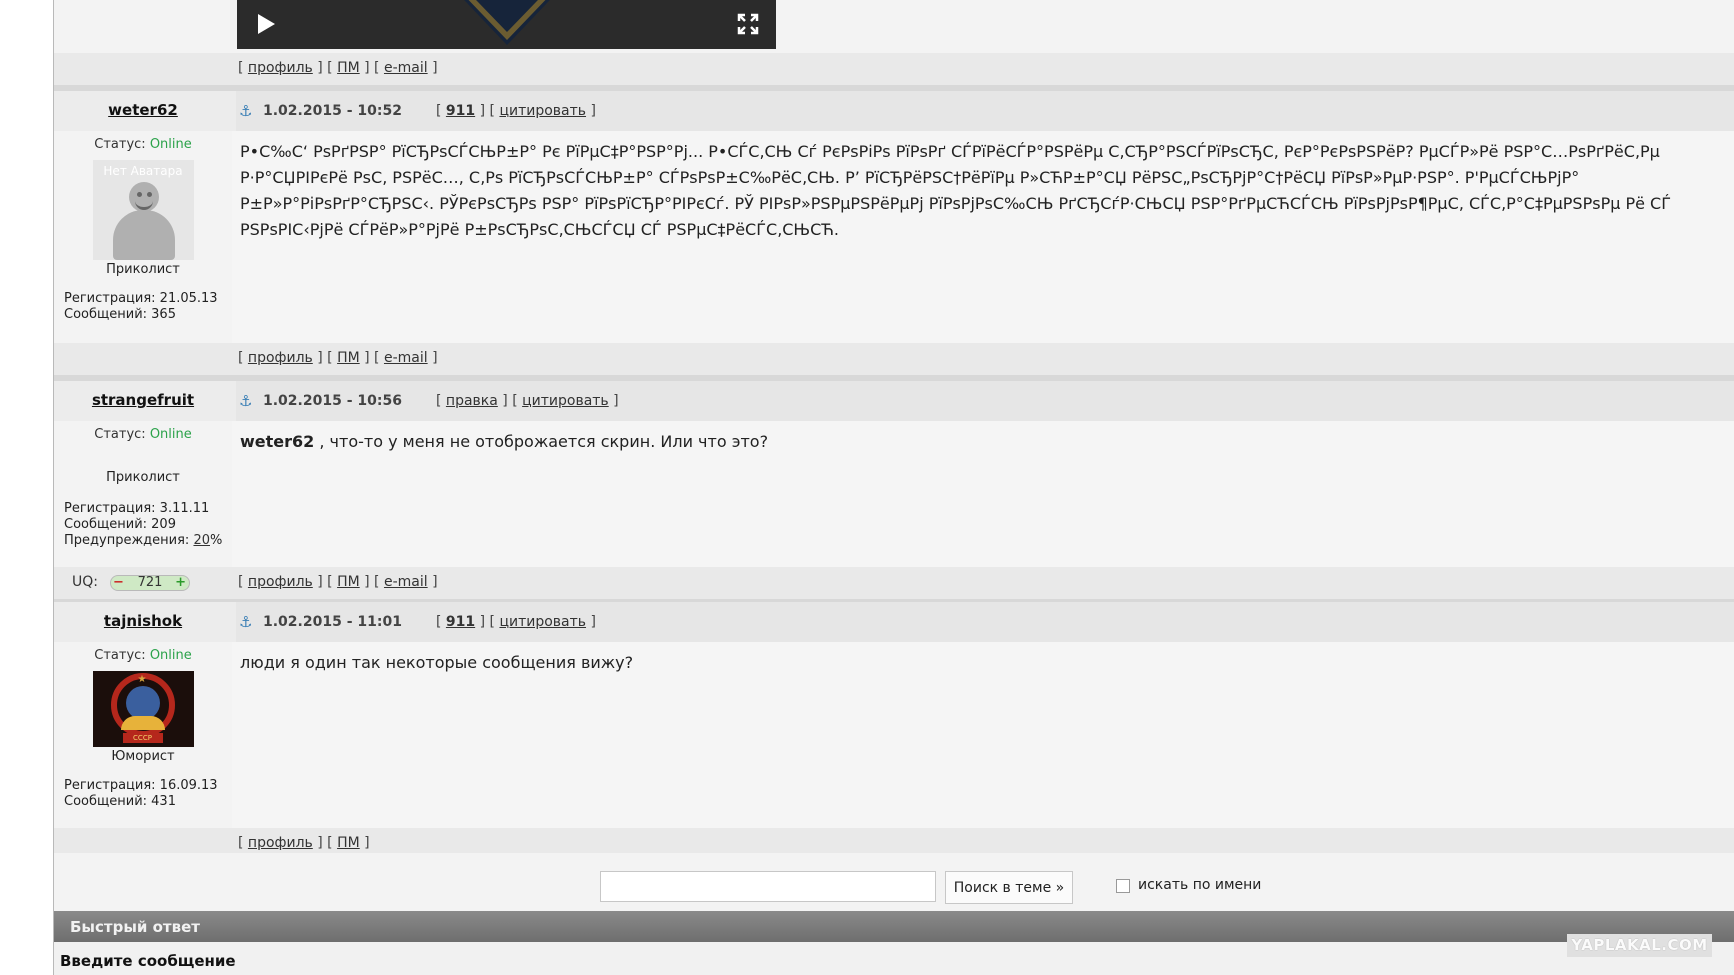 The width and height of the screenshot is (1734, 975). What do you see at coordinates (143, 756) in the screenshot?
I see `user-rank: Юморист` at bounding box center [143, 756].